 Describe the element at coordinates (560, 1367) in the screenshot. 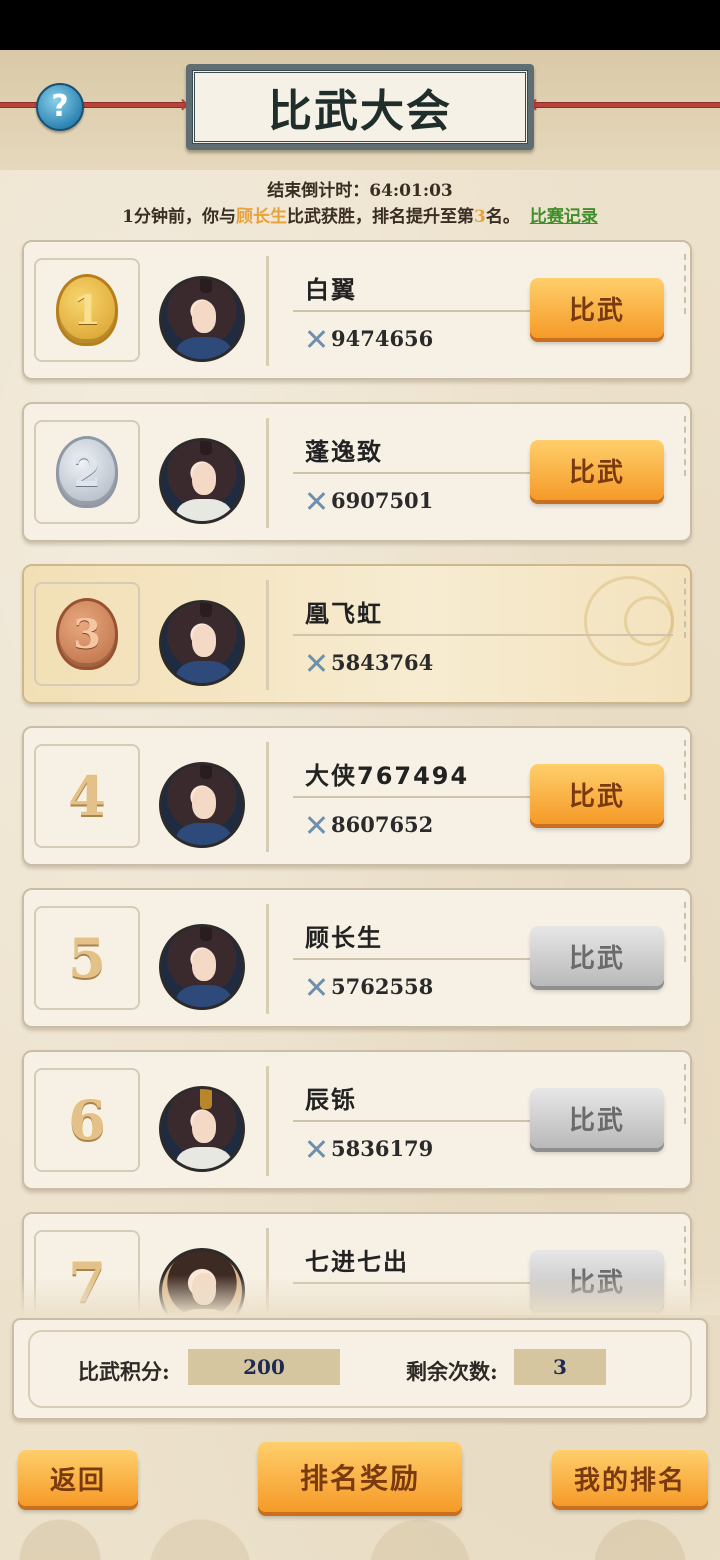

I see `remaining-value: 3` at that location.